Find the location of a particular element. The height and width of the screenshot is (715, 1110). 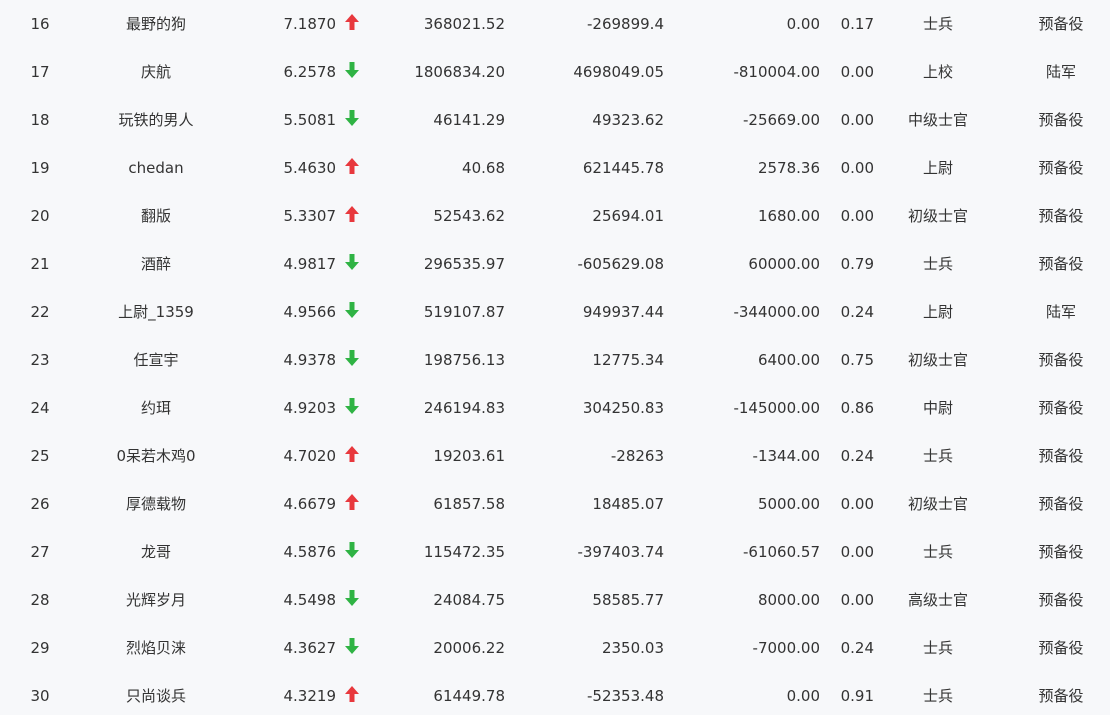

value-3-cell: 60000.00 is located at coordinates (784, 264).